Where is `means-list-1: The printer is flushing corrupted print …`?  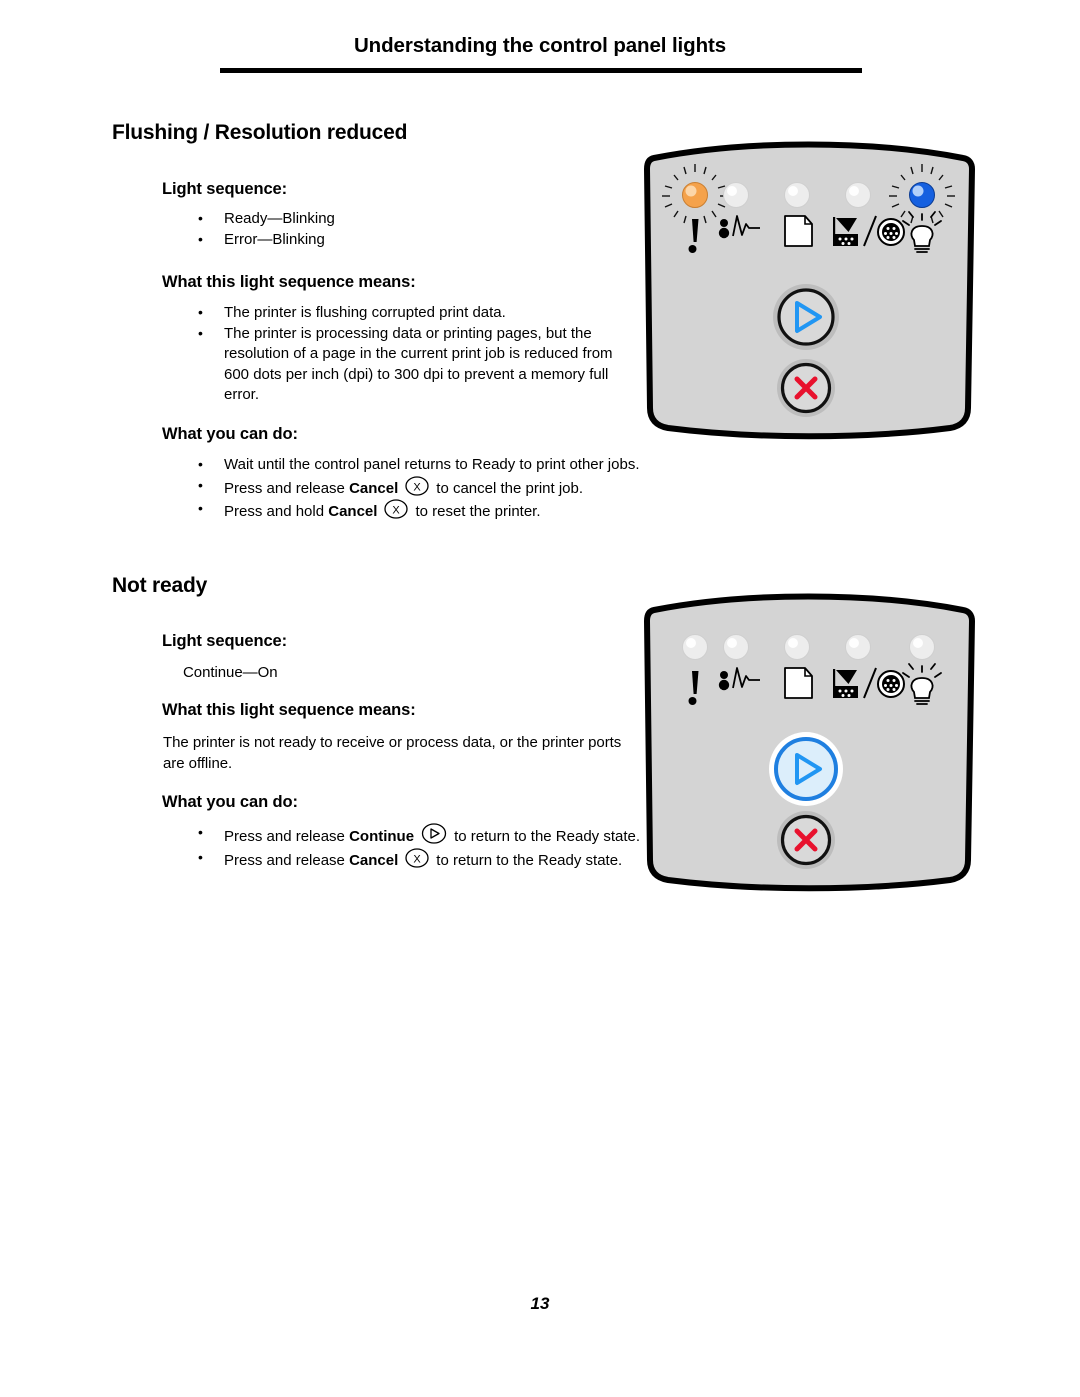
means-list-1: The printer is flushing corrupted print … is located at coordinates (414, 354).